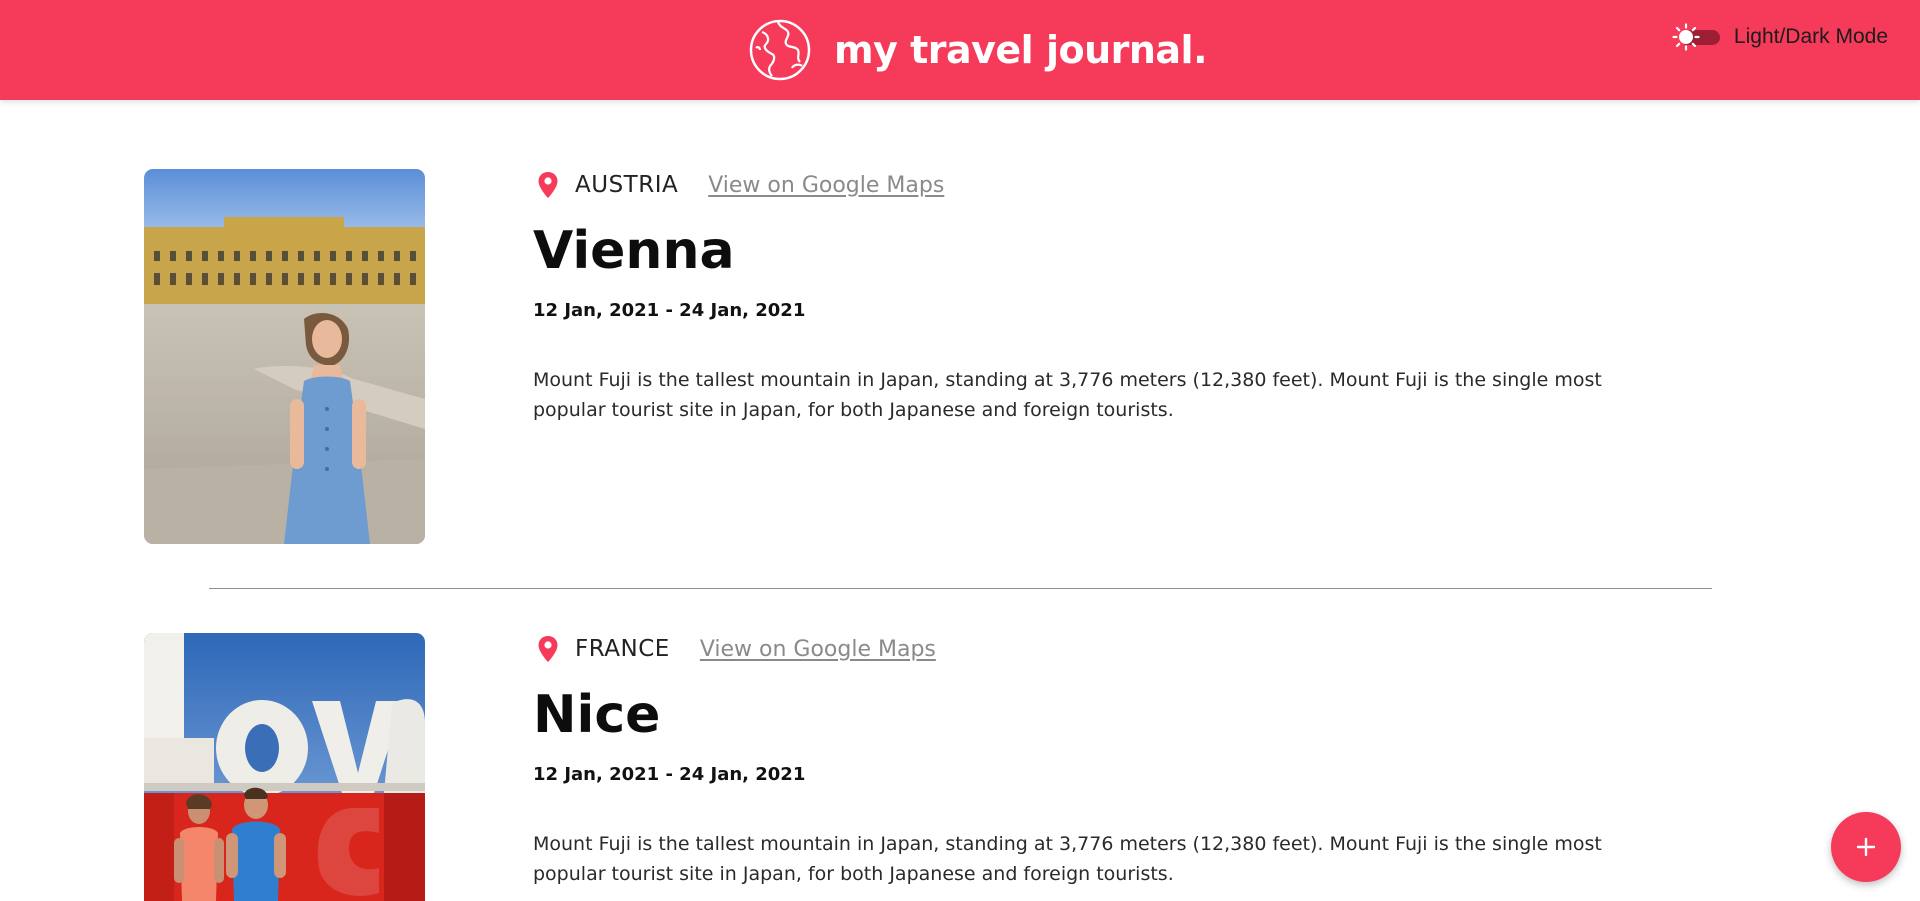 Image resolution: width=1920 pixels, height=901 pixels. Describe the element at coordinates (634, 251) in the screenshot. I see `entry-city: Vienna` at that location.